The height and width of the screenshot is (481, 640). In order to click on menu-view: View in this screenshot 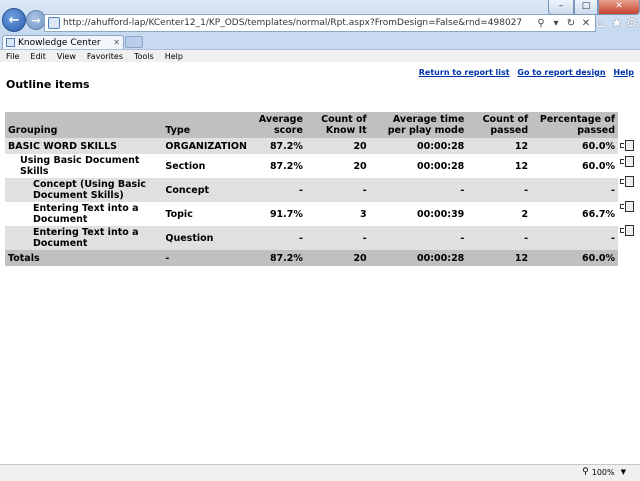, I will do `click(66, 56)`.